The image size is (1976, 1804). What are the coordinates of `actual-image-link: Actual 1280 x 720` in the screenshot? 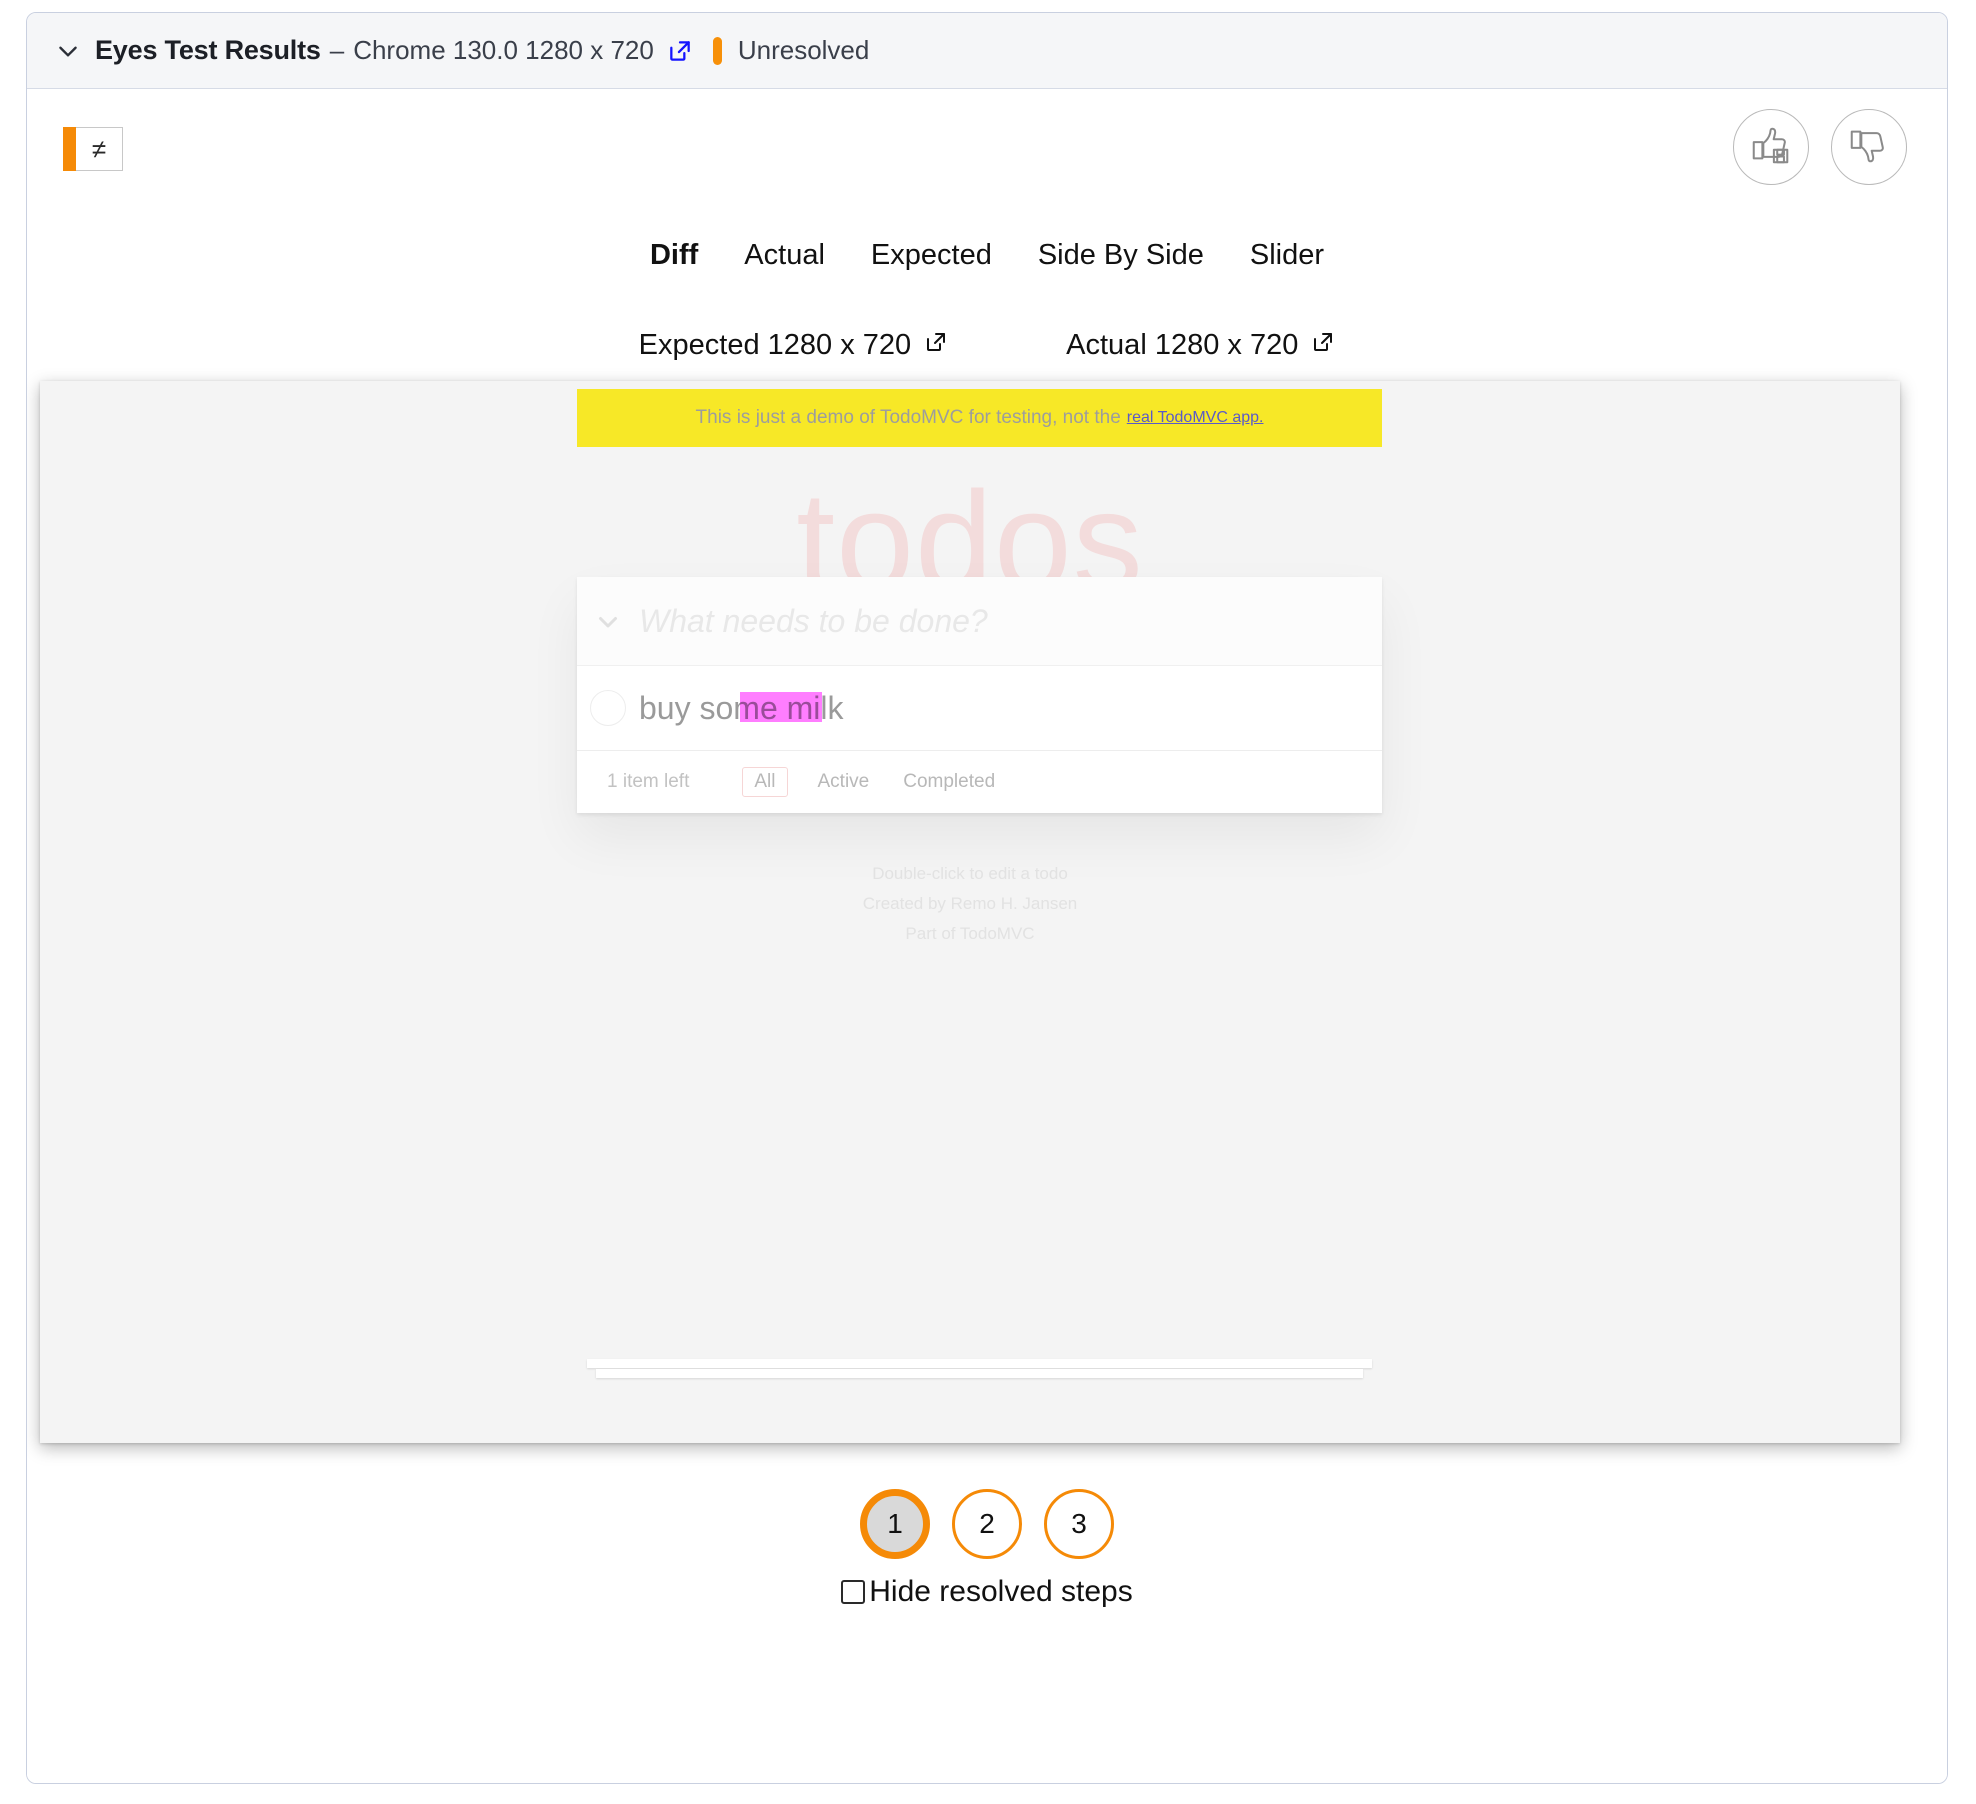 It's located at (1200, 345).